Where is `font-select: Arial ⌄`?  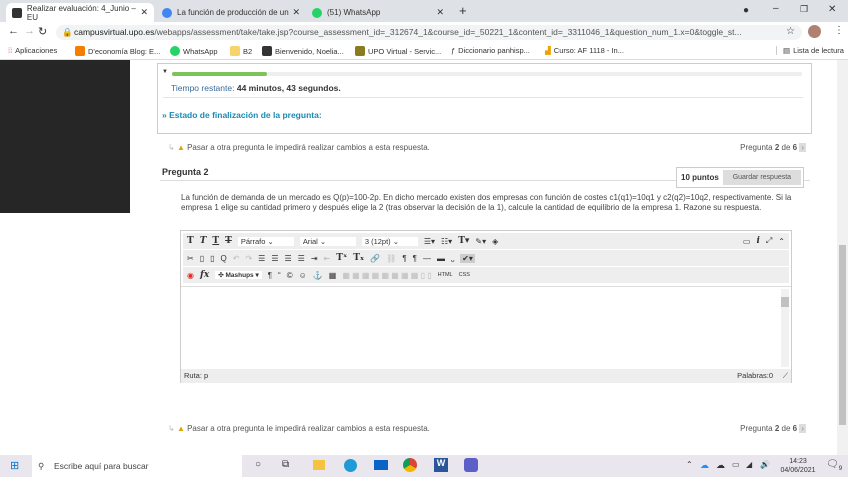 font-select: Arial ⌄ is located at coordinates (327, 241).